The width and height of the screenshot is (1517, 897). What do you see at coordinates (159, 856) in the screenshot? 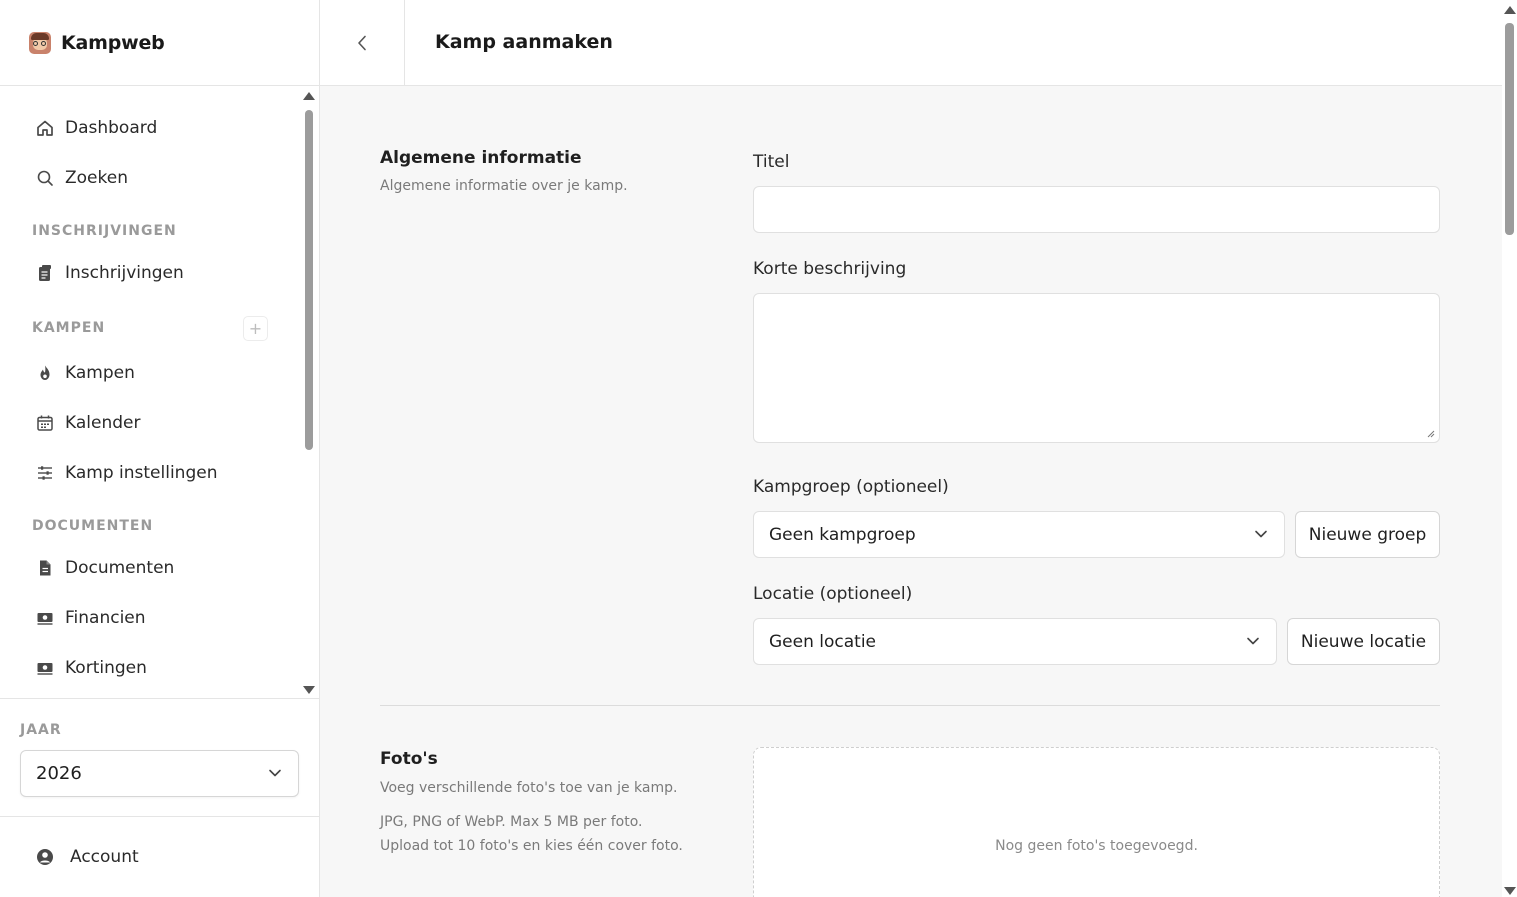
I see `account-button: Account` at bounding box center [159, 856].